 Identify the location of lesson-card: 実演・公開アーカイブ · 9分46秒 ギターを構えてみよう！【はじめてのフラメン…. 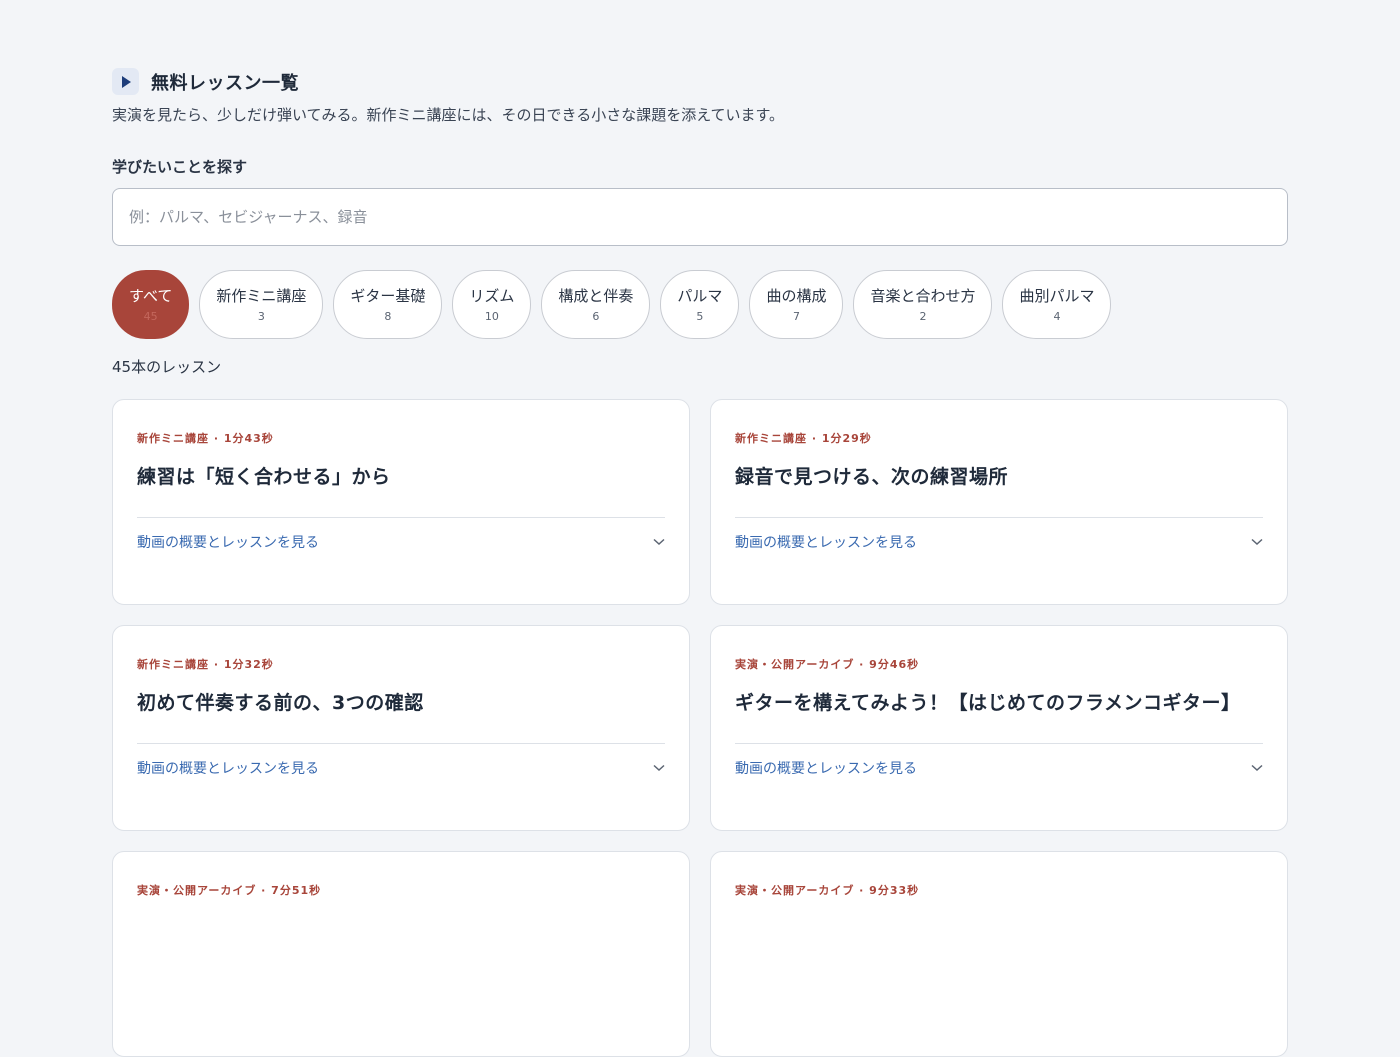
(999, 728).